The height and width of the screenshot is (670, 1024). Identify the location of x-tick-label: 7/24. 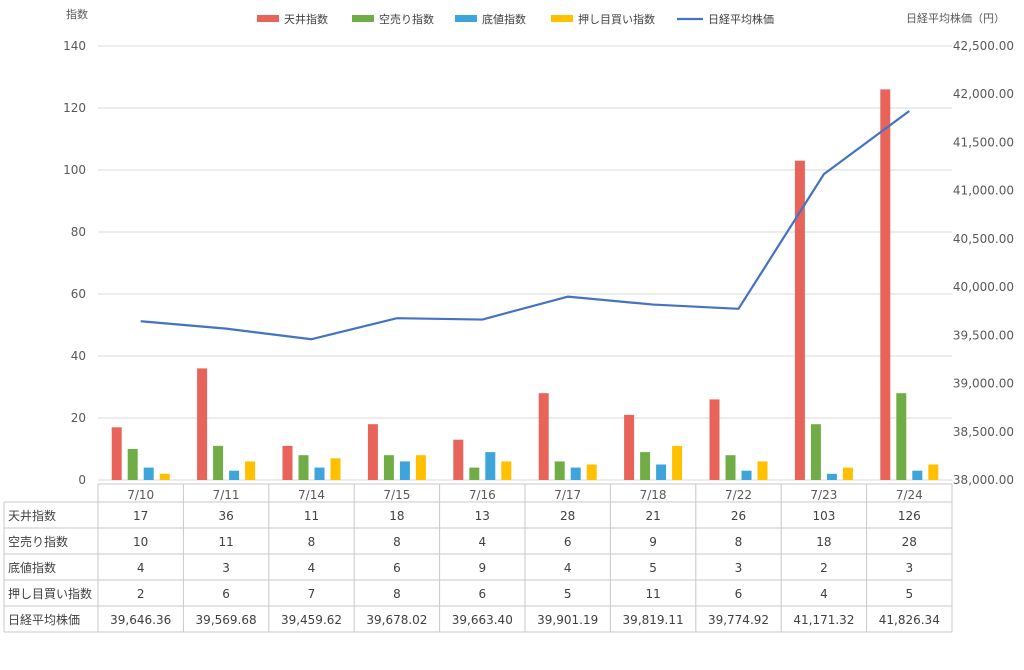
(909, 495).